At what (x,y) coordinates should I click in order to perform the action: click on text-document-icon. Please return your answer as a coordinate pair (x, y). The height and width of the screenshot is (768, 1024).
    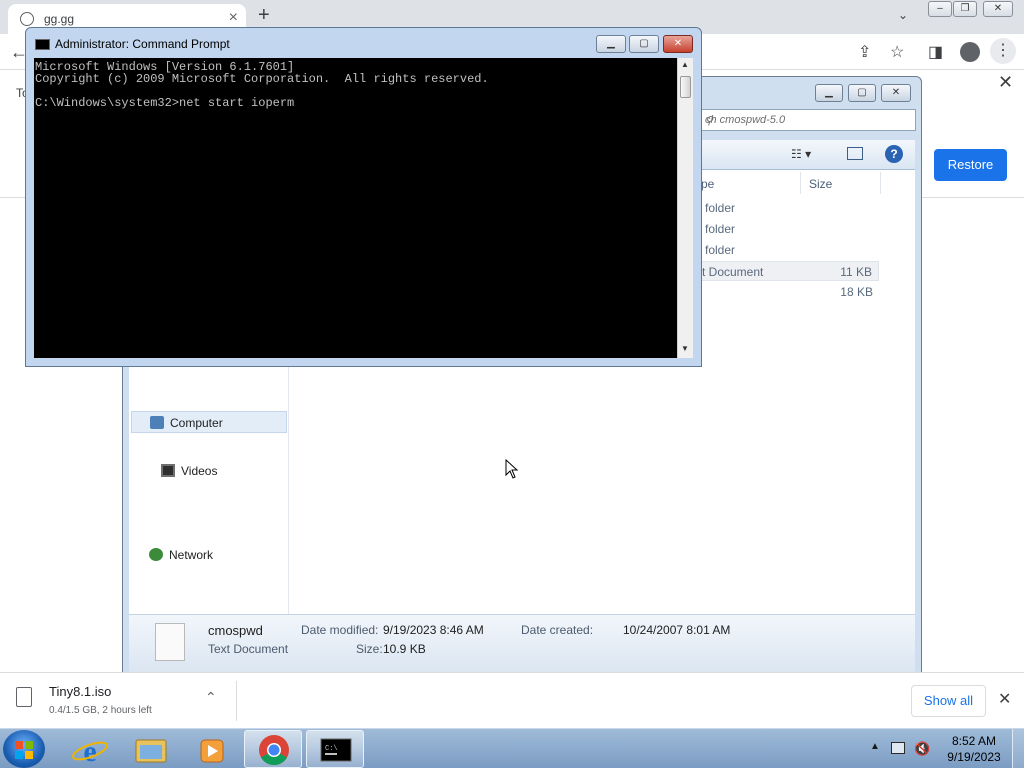
    Looking at the image, I should click on (170, 642).